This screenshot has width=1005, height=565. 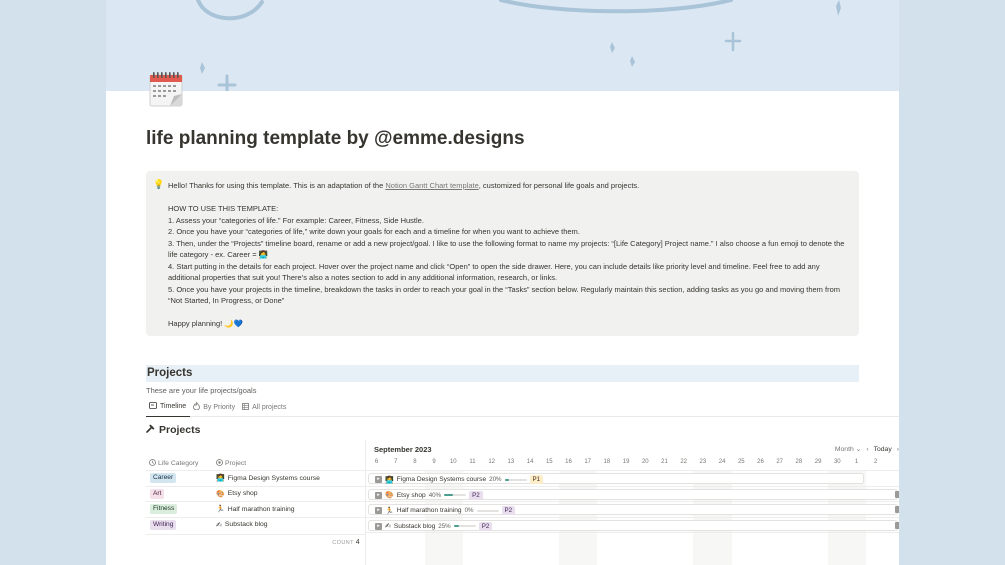 I want to click on timeline-bar: ▸ 🎨 Etsy shop 40% P2, so click(x=633, y=494).